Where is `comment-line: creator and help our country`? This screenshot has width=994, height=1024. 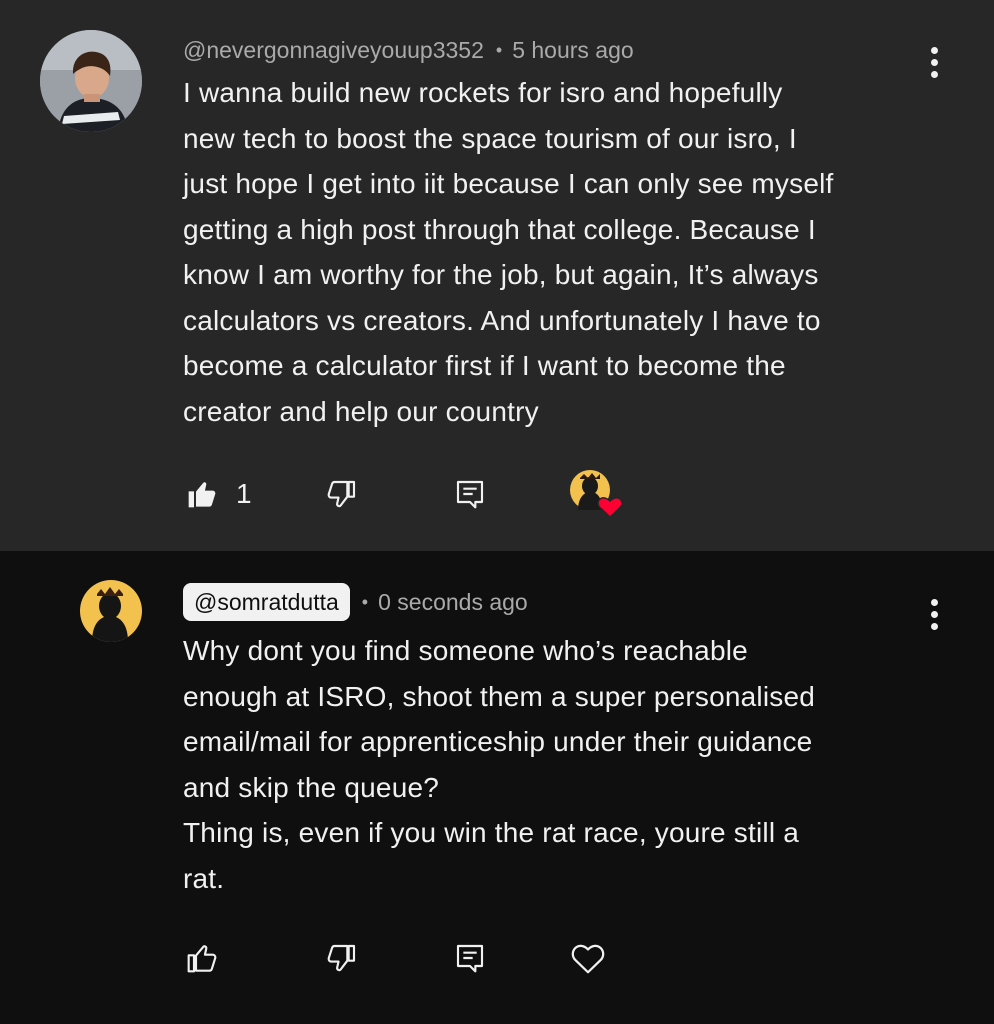 comment-line: creator and help our country is located at coordinates (361, 411).